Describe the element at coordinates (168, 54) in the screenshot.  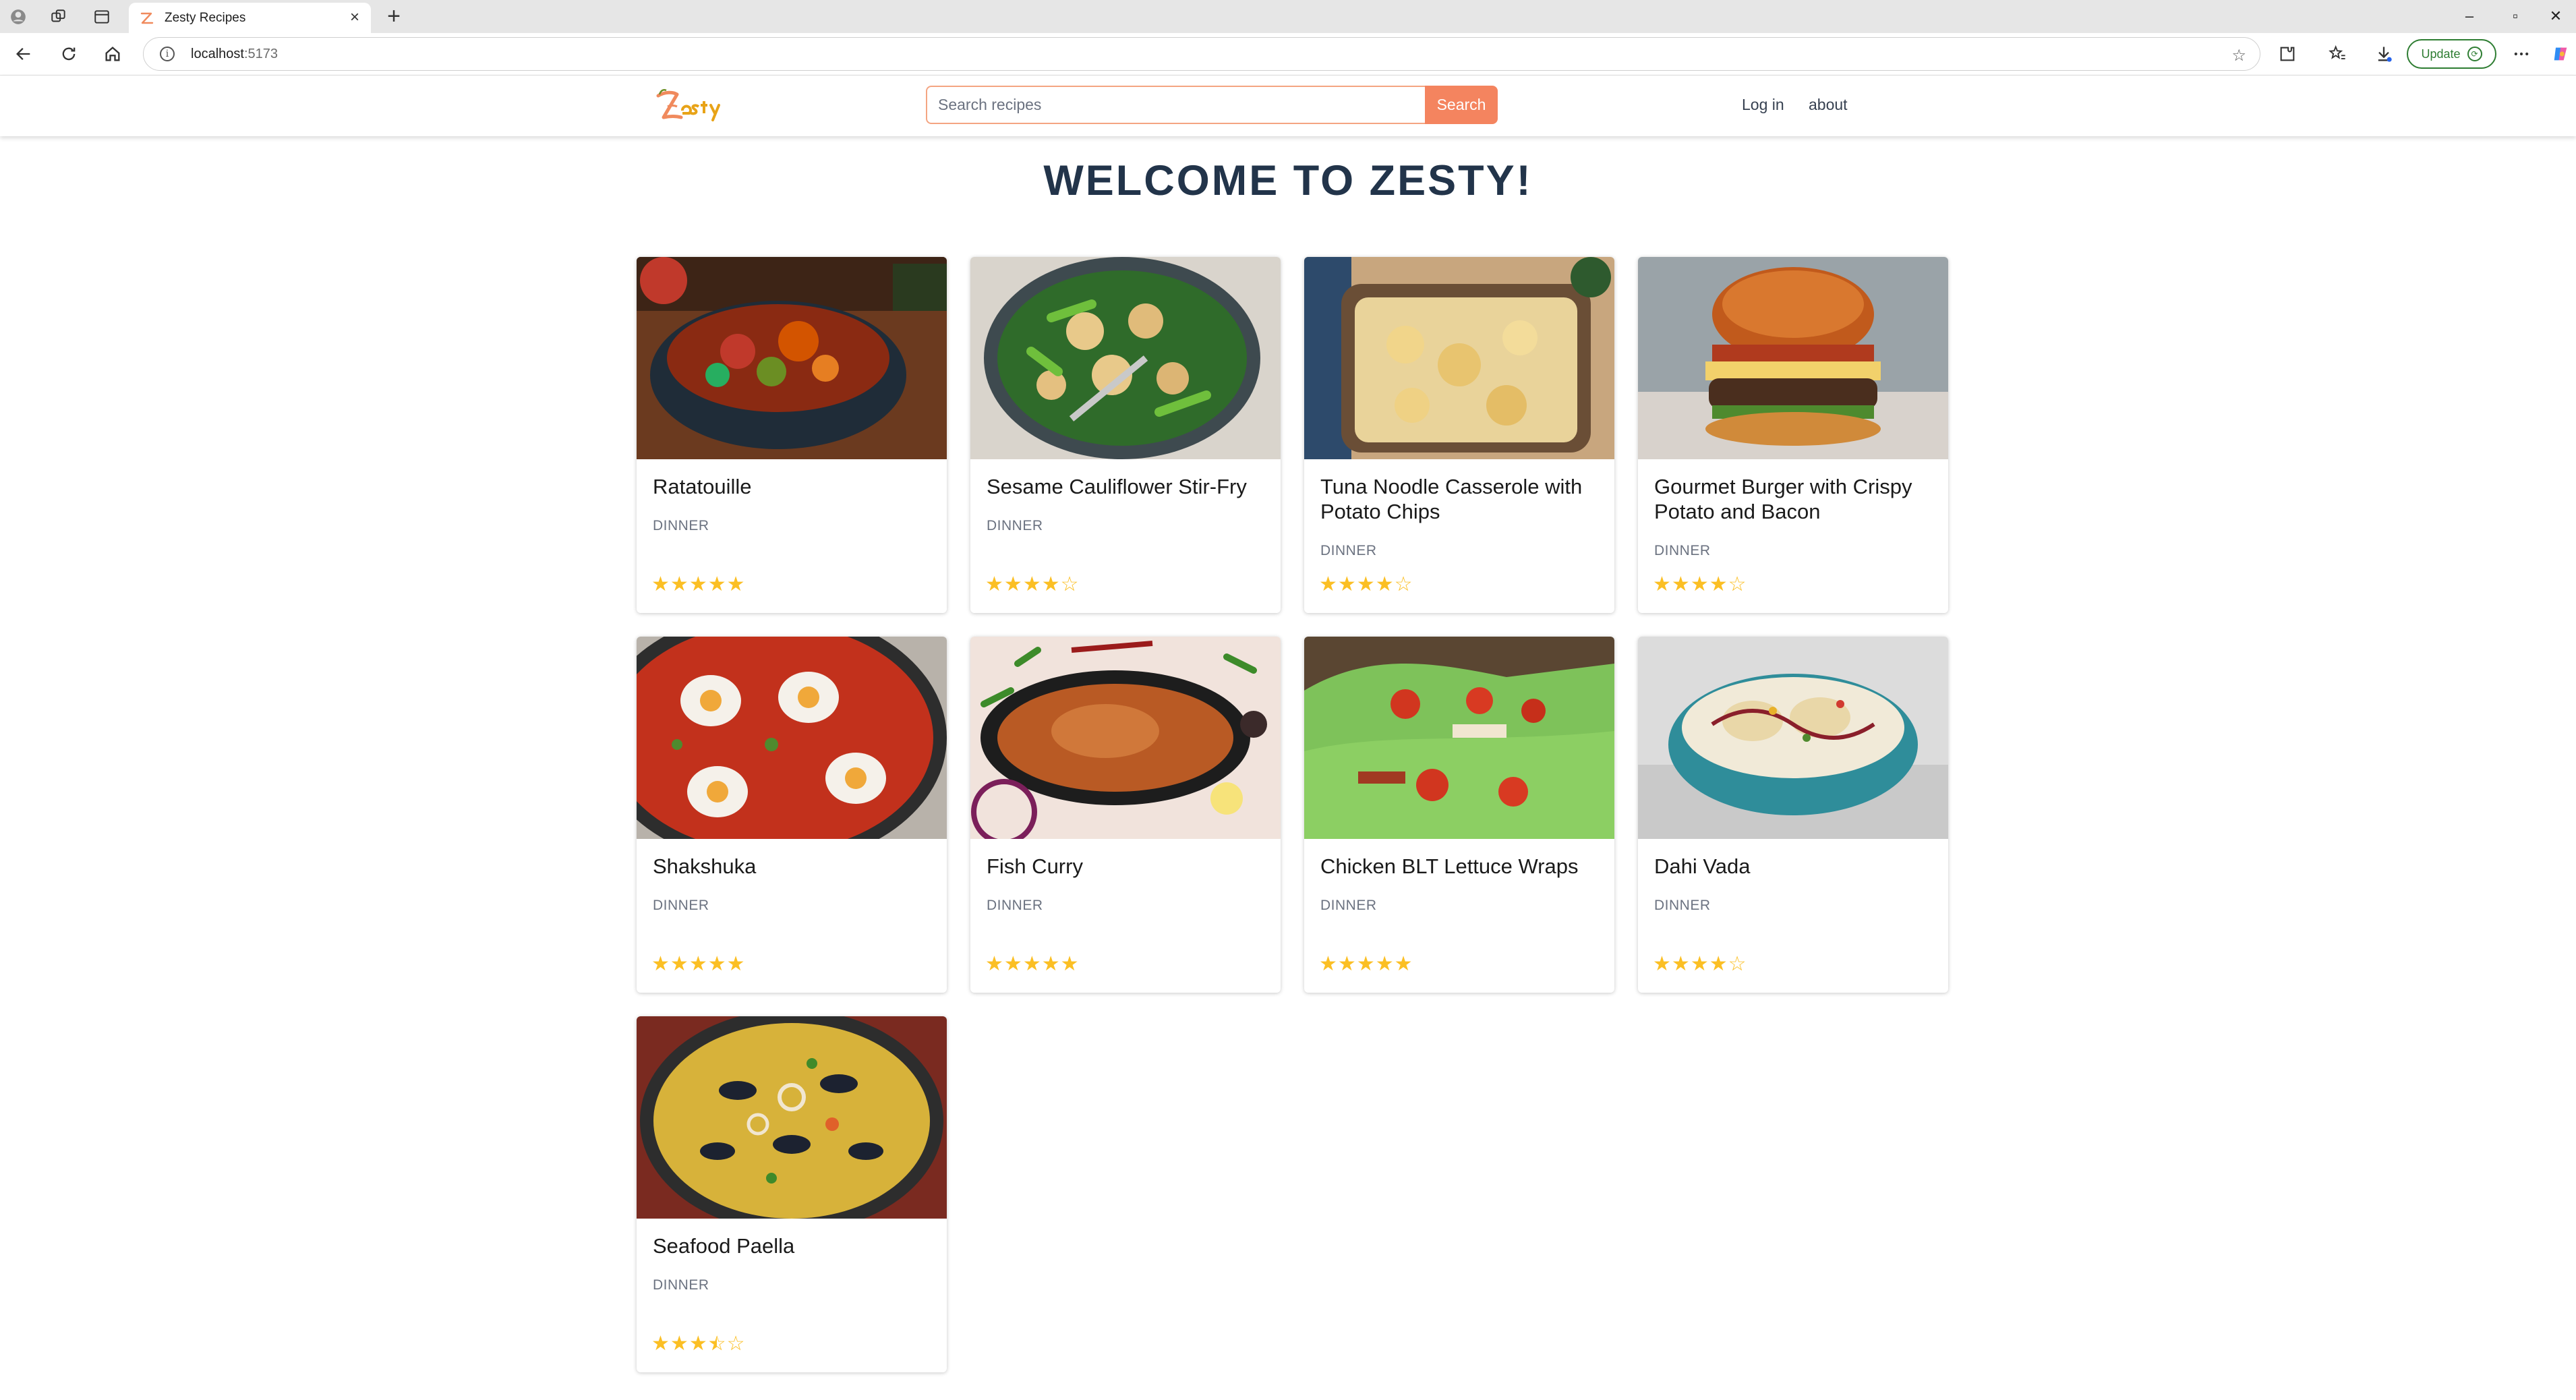
I see `site-info-icon: i` at that location.